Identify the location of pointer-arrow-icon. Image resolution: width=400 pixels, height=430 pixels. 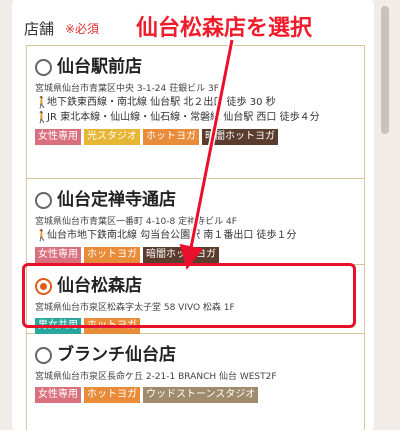
(207, 154).